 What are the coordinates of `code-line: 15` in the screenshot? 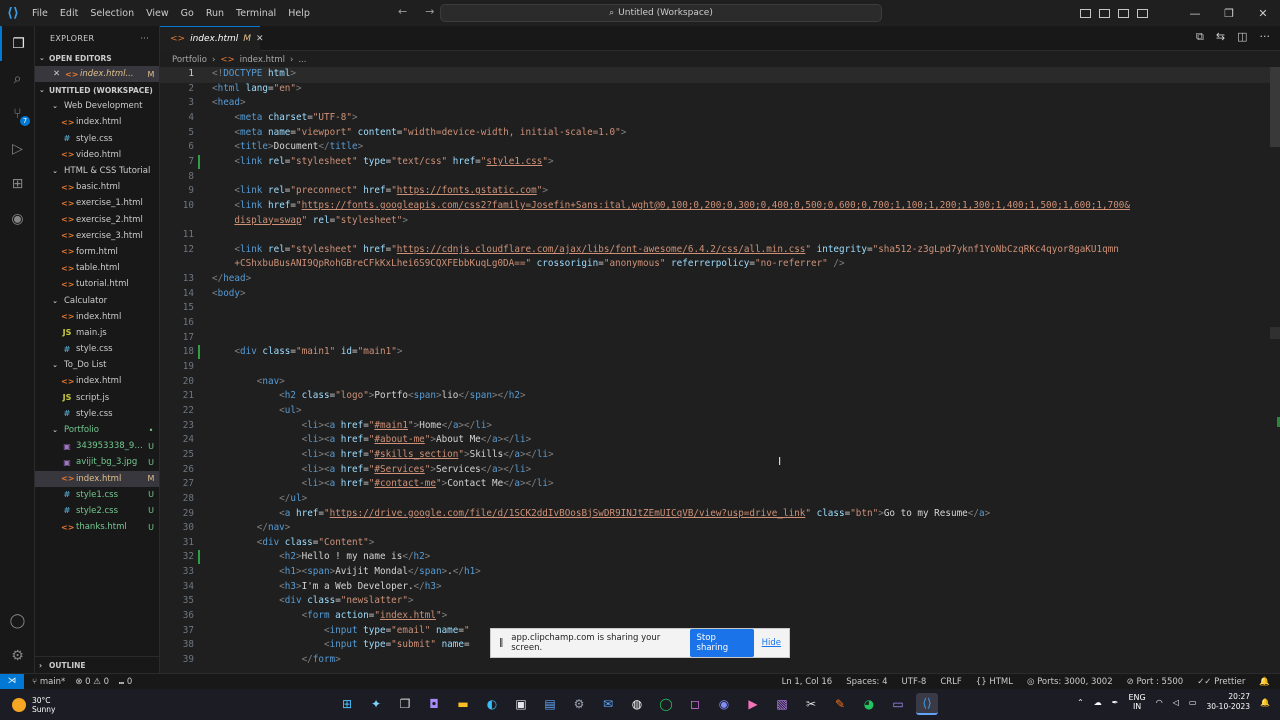 It's located at (715, 308).